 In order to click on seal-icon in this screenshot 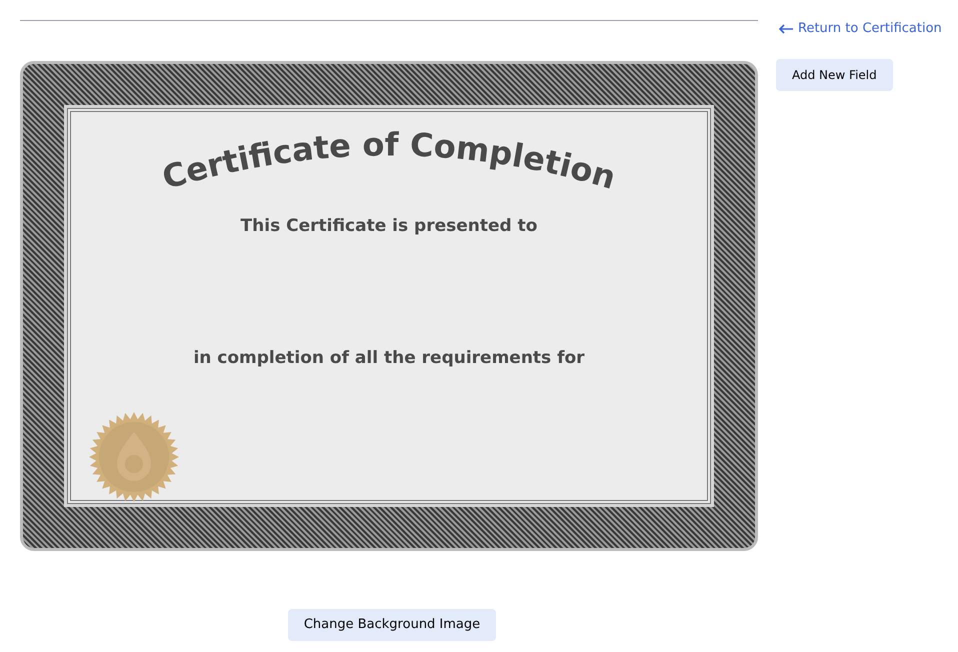, I will do `click(134, 457)`.